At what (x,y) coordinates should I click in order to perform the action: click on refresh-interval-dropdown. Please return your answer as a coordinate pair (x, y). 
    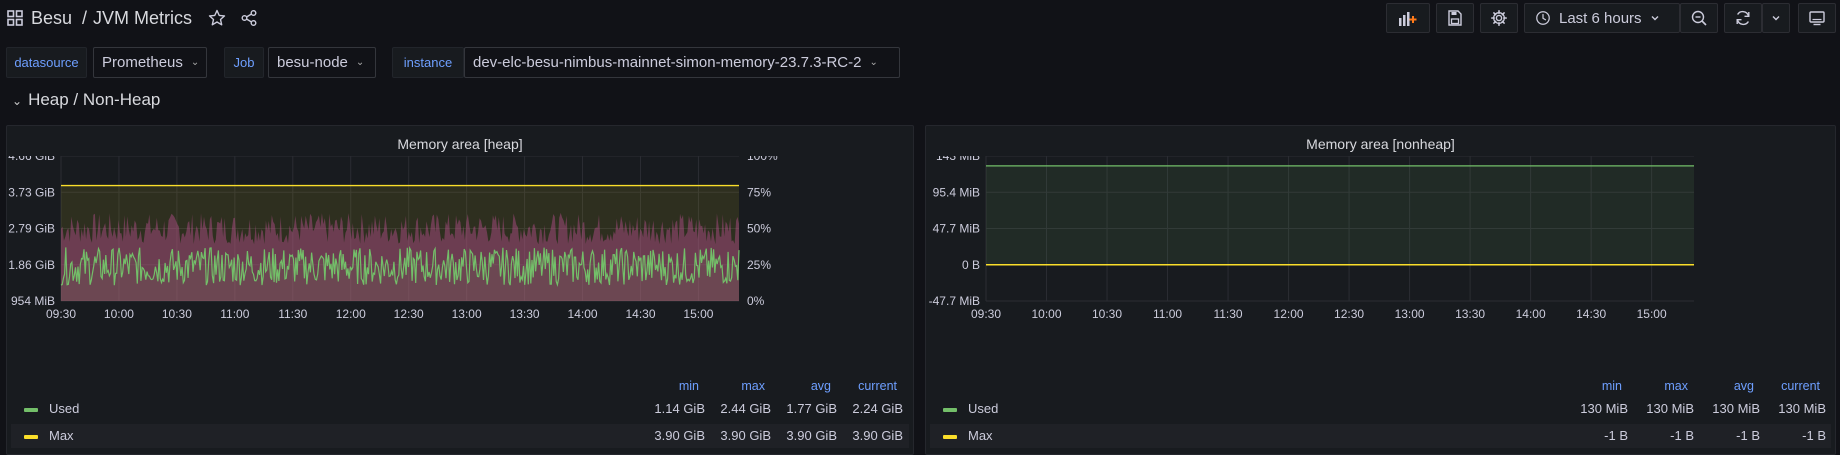
    Looking at the image, I should click on (1776, 18).